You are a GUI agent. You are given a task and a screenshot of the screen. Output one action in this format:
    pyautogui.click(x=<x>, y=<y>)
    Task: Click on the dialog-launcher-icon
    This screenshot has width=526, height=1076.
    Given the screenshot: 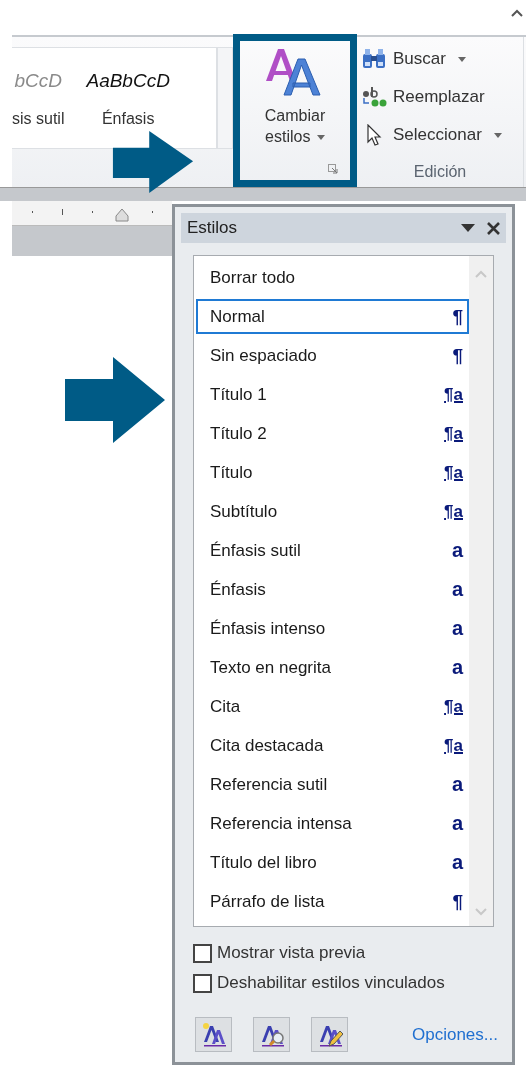 What is the action you would take?
    pyautogui.click(x=333, y=169)
    